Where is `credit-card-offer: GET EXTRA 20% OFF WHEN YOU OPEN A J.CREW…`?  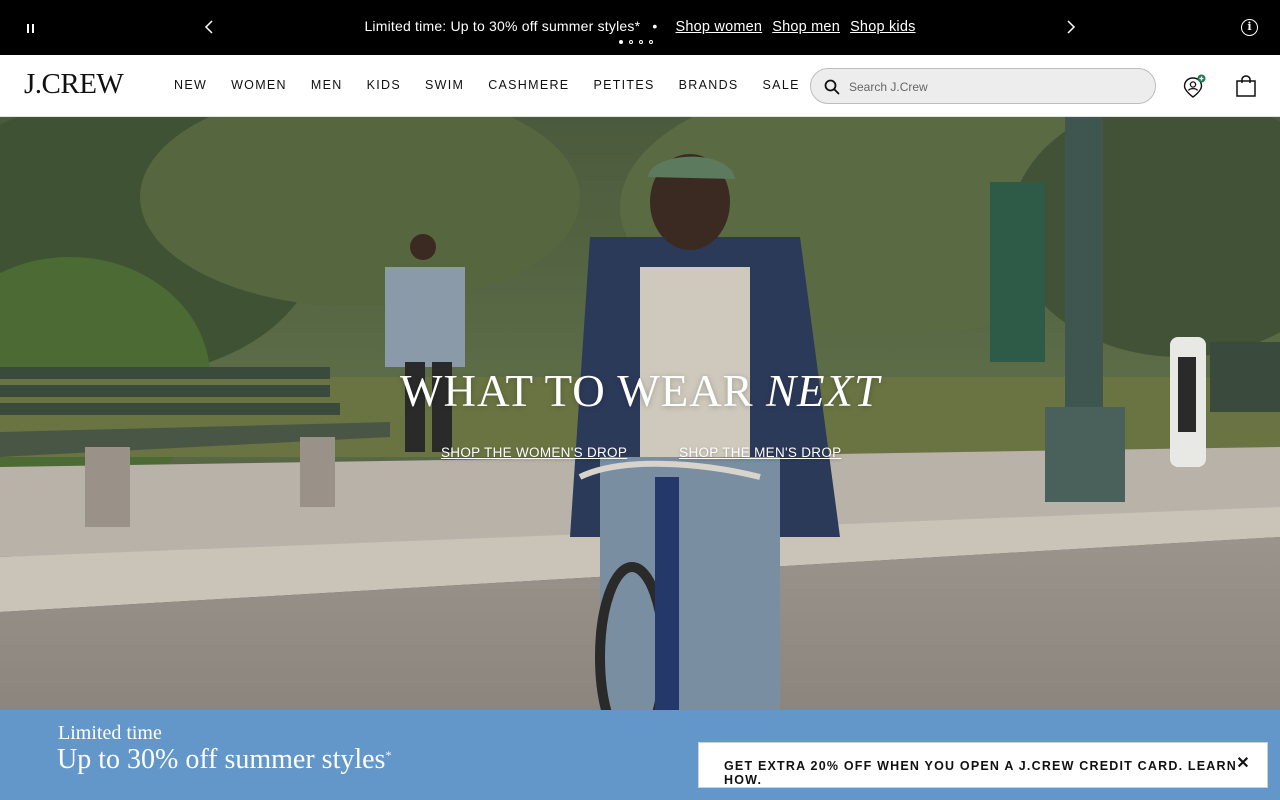 credit-card-offer: GET EXTRA 20% OFF WHEN YOU OPEN A J.CREW… is located at coordinates (983, 765).